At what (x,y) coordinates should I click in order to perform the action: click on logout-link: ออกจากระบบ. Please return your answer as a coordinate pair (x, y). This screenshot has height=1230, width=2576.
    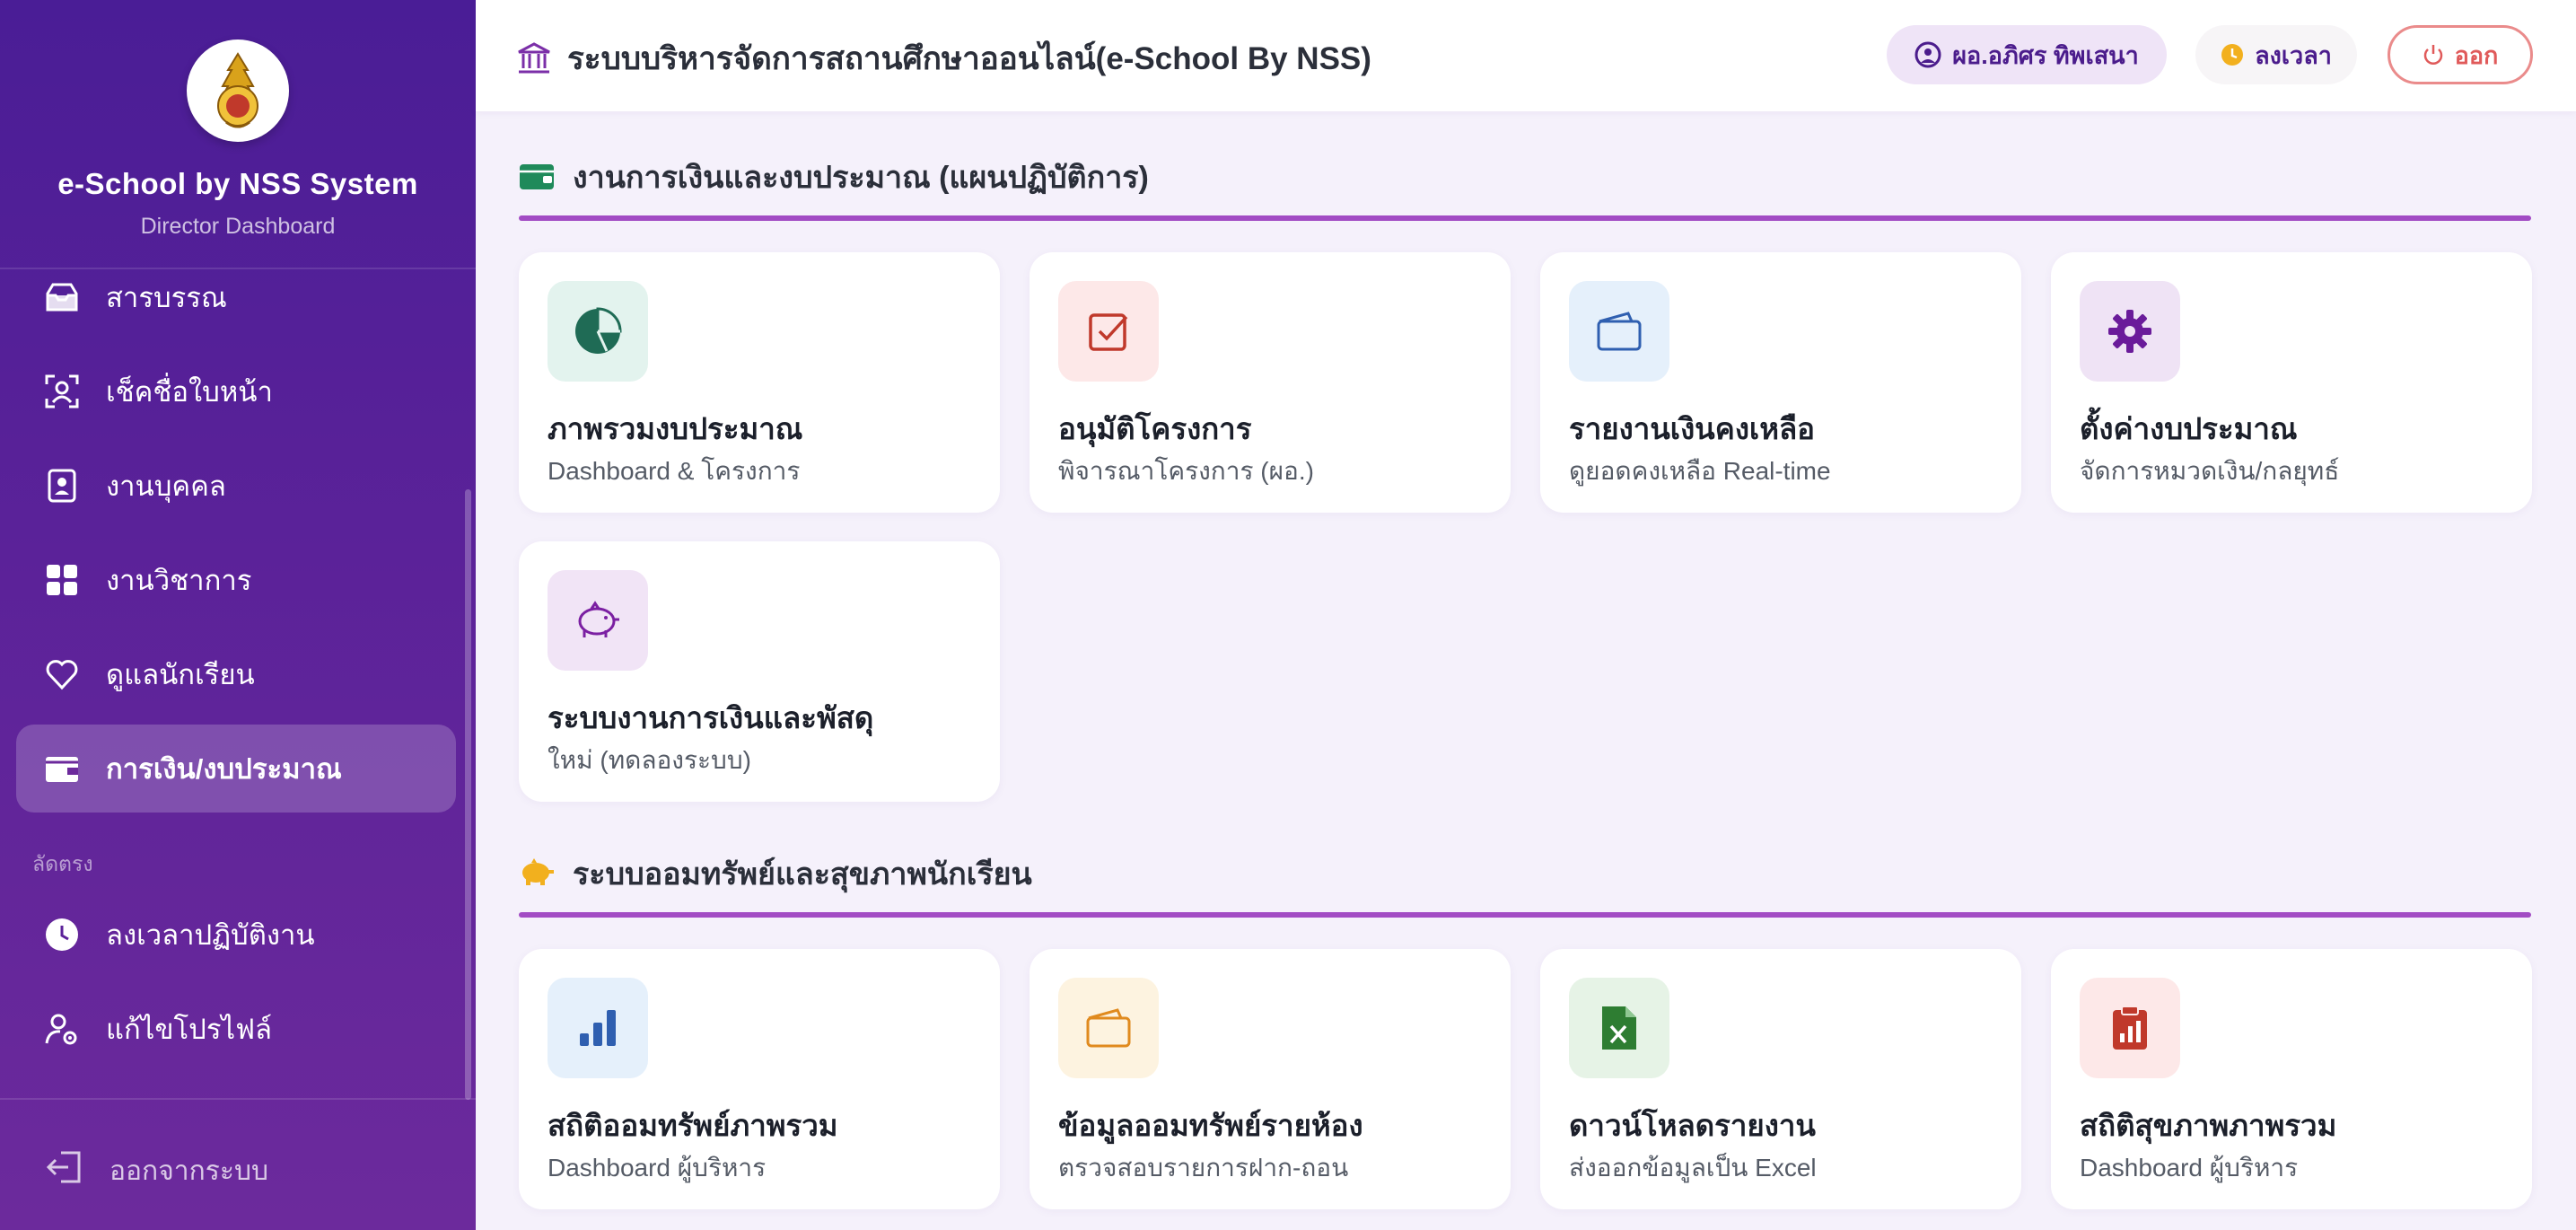
    Looking at the image, I should click on (156, 1170).